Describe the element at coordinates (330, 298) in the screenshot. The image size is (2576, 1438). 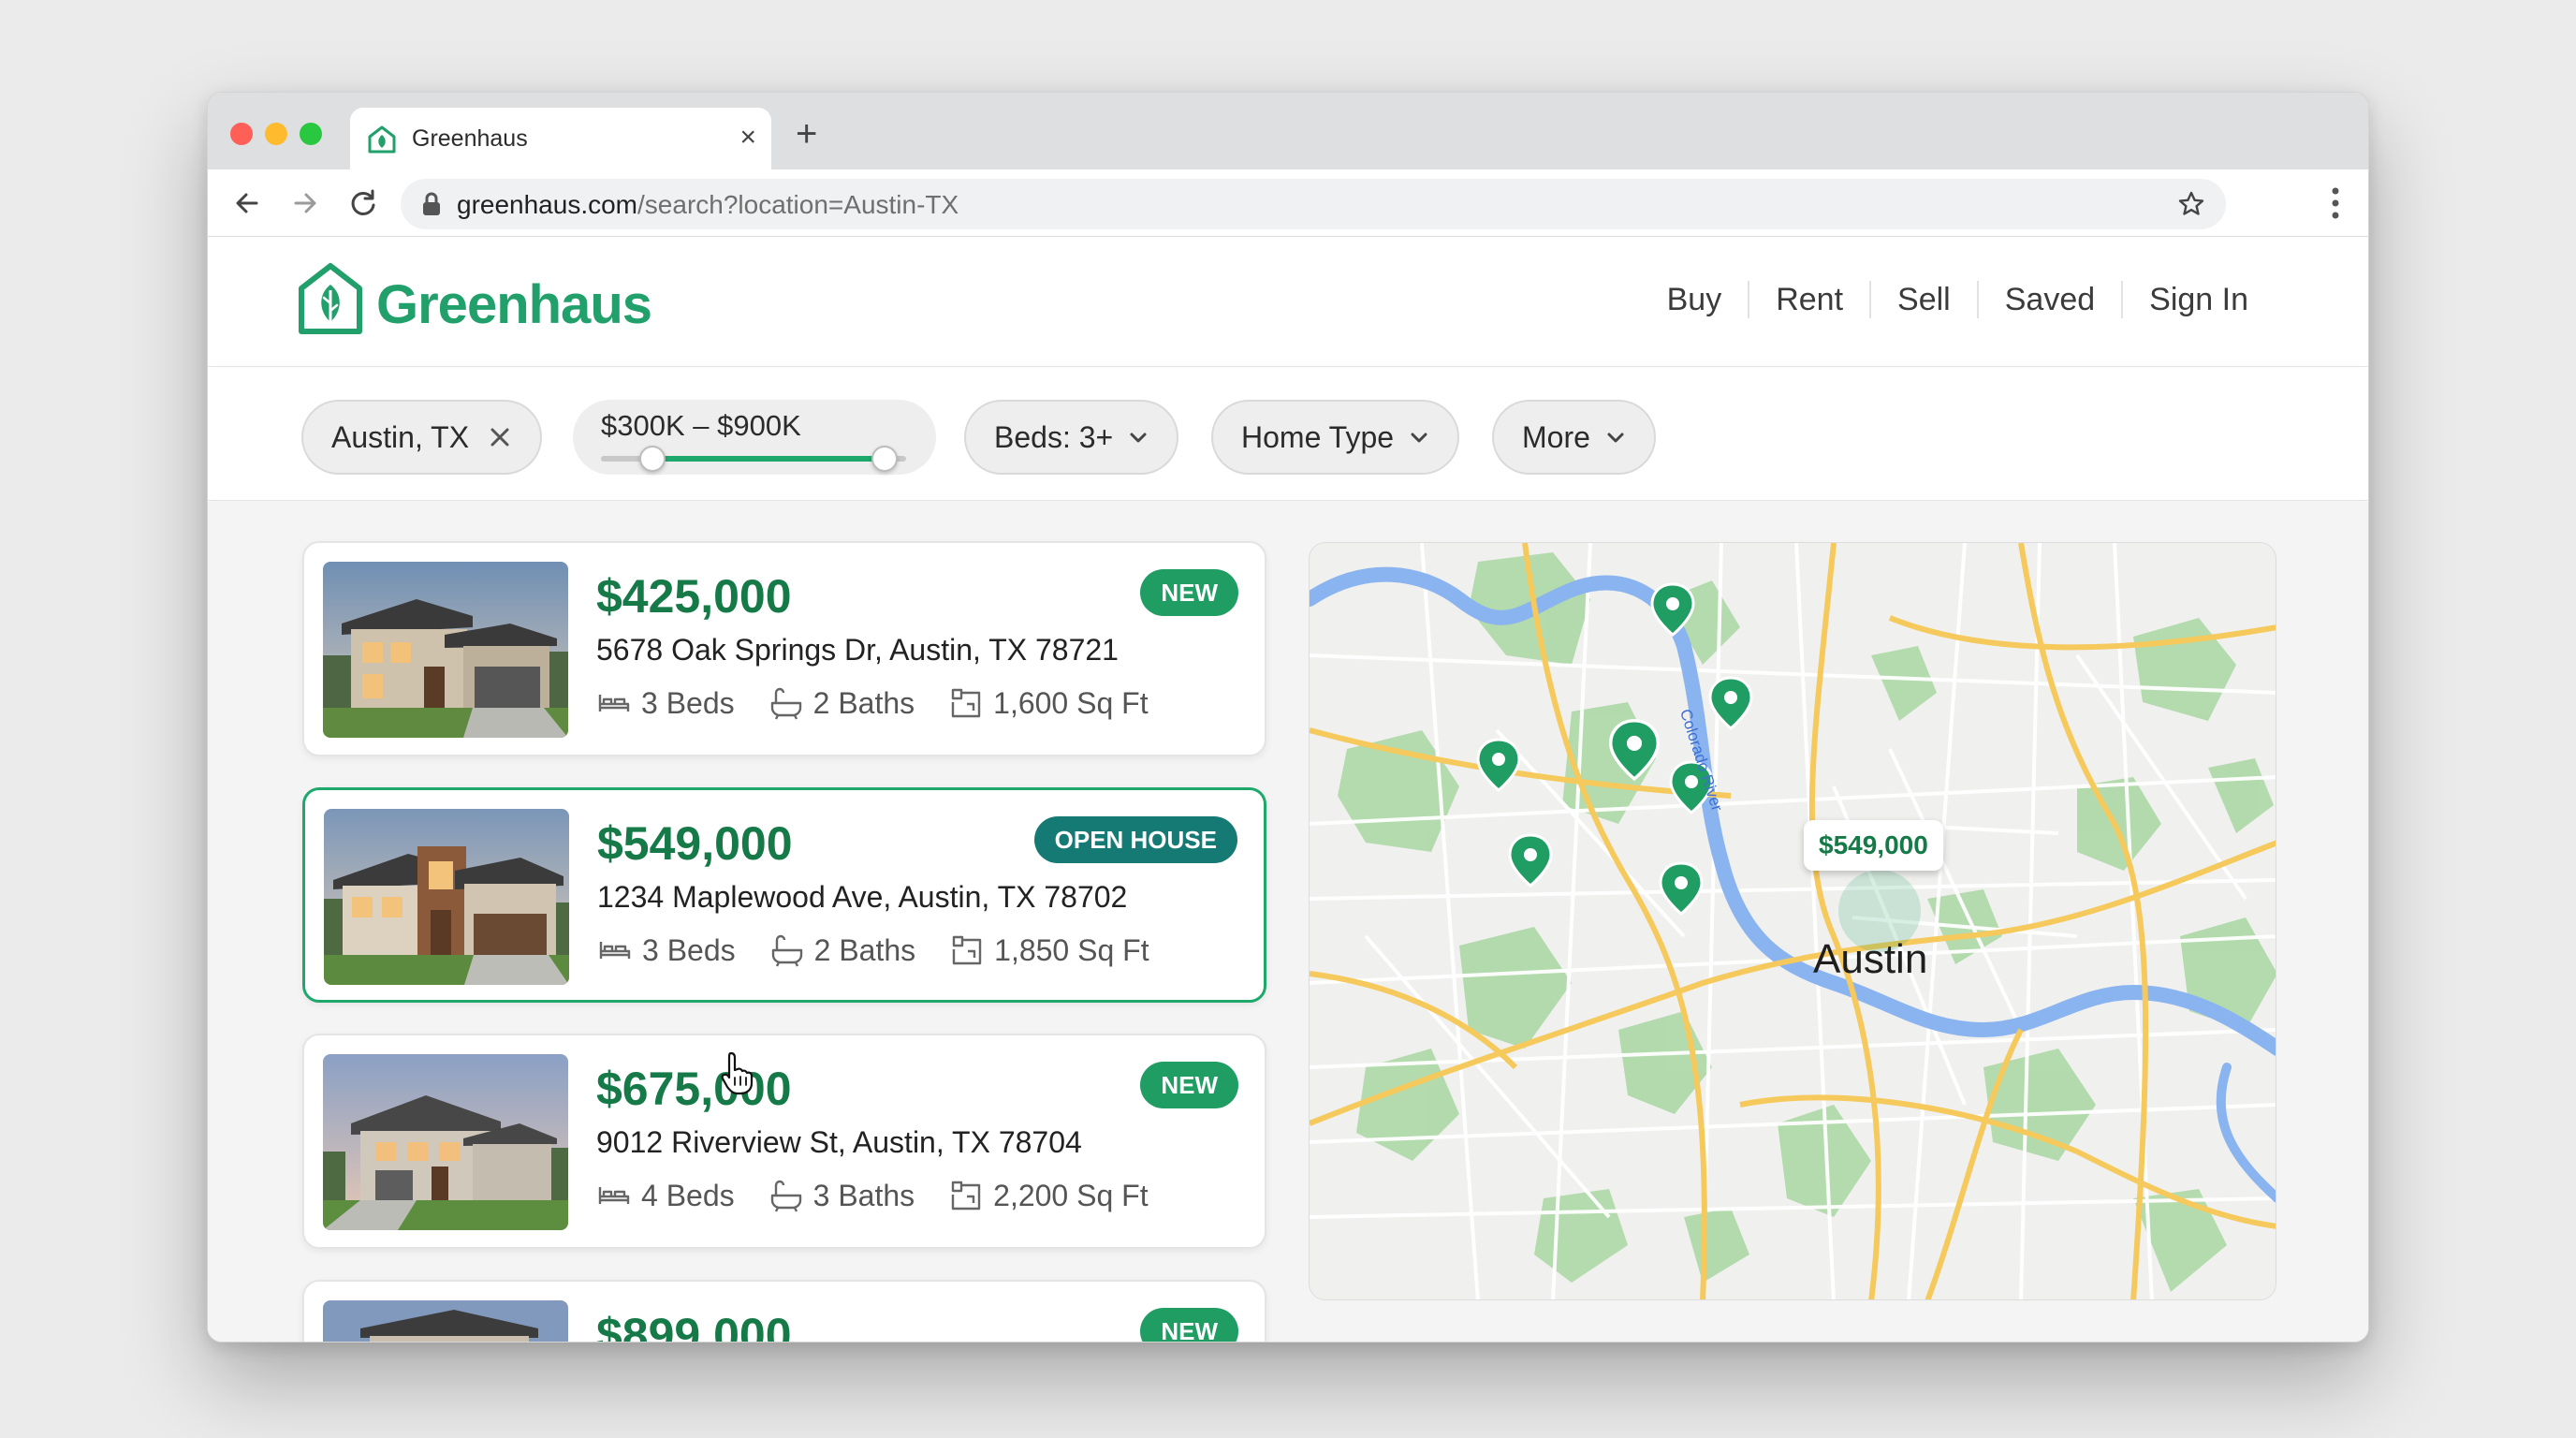
I see `greenhaus-logo-icon` at that location.